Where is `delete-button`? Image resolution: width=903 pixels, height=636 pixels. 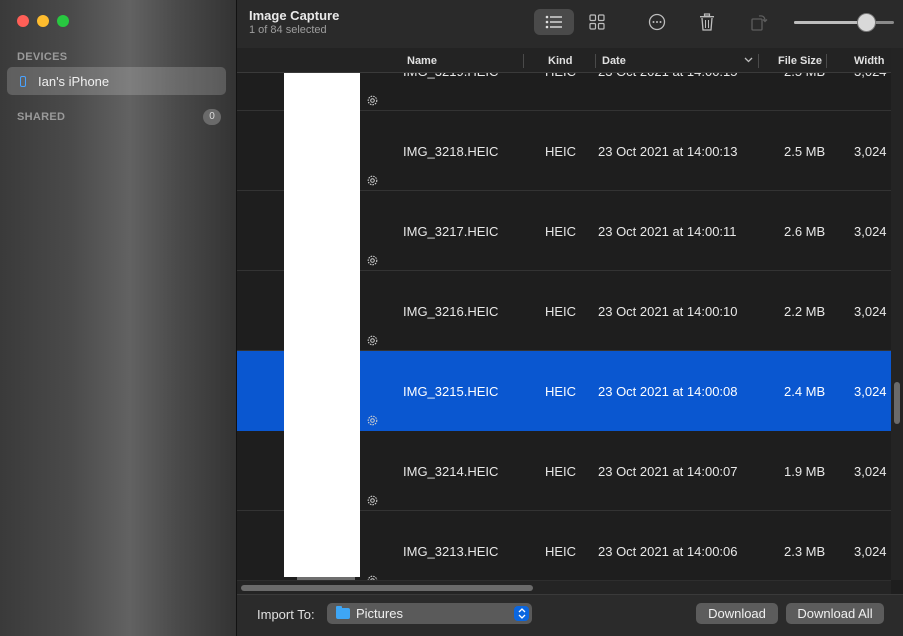
delete-button is located at coordinates (707, 22).